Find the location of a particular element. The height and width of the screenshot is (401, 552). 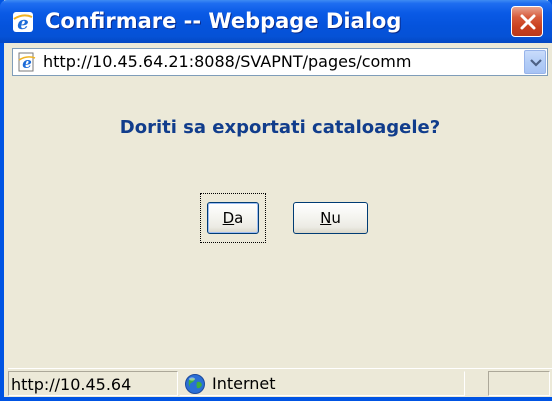

status-url-pane: http://10.45.64 is located at coordinates (93, 383).